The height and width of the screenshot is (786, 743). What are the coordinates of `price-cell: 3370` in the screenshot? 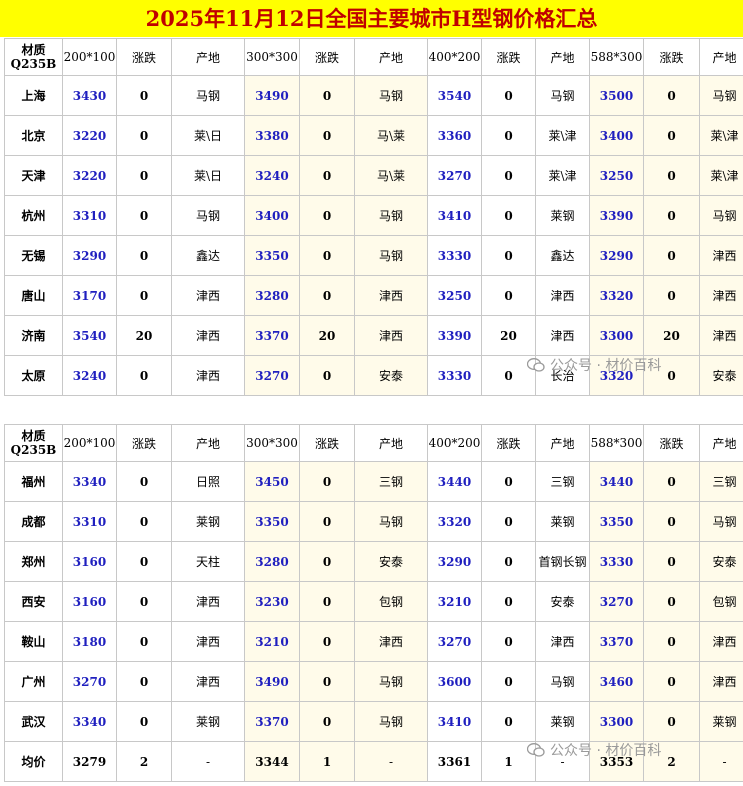 It's located at (616, 641).